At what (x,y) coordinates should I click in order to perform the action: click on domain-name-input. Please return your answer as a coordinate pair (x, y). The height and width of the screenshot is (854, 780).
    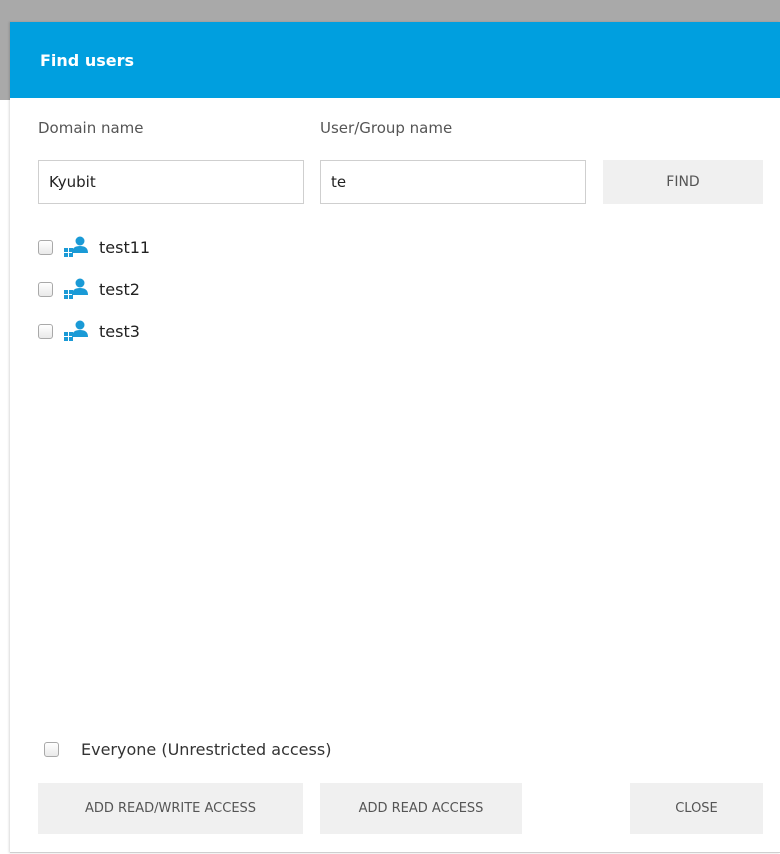
    Looking at the image, I should click on (171, 182).